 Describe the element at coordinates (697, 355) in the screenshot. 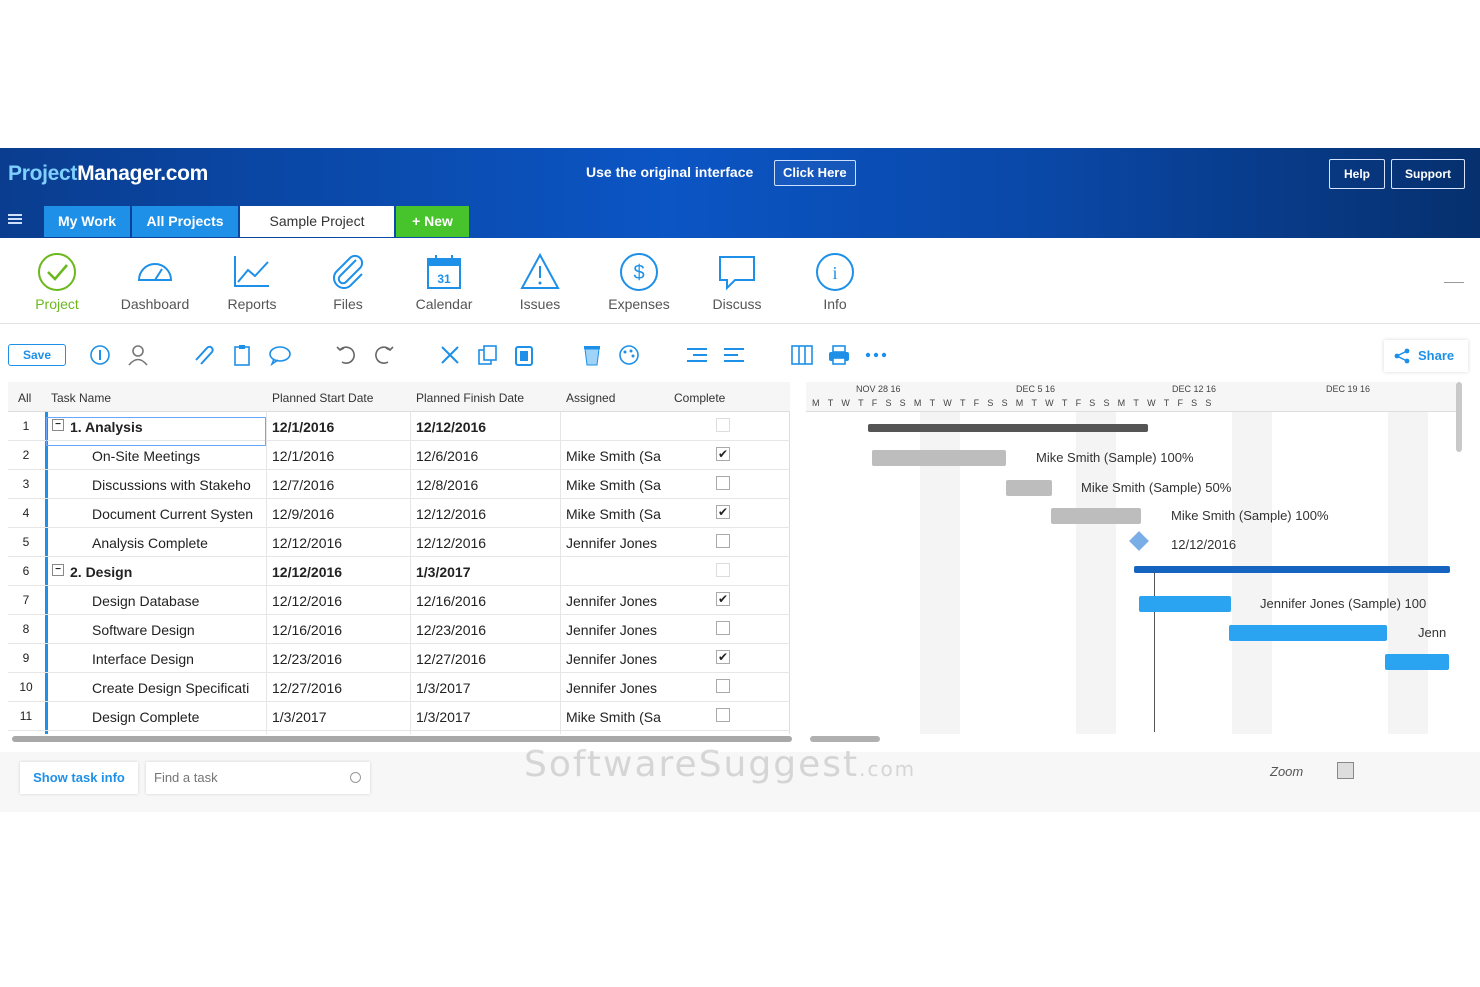

I see `outdent-icon` at that location.